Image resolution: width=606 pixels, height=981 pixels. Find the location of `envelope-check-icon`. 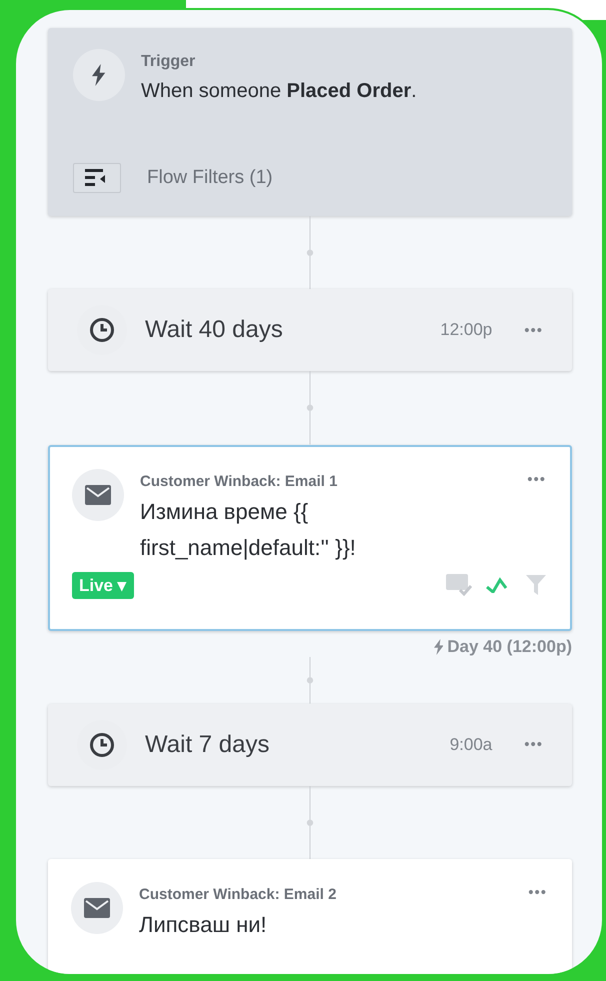

envelope-check-icon is located at coordinates (459, 585).